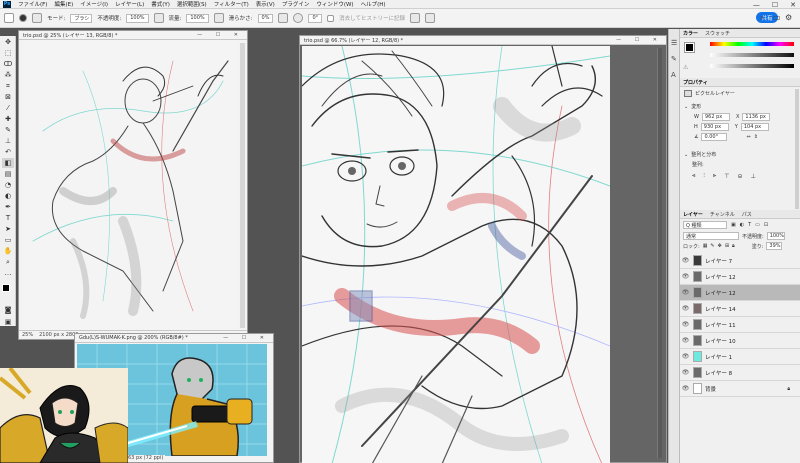 The width and height of the screenshot is (800, 463). Describe the element at coordinates (8, 141) in the screenshot. I see `stamp-icon: ⊥` at that location.